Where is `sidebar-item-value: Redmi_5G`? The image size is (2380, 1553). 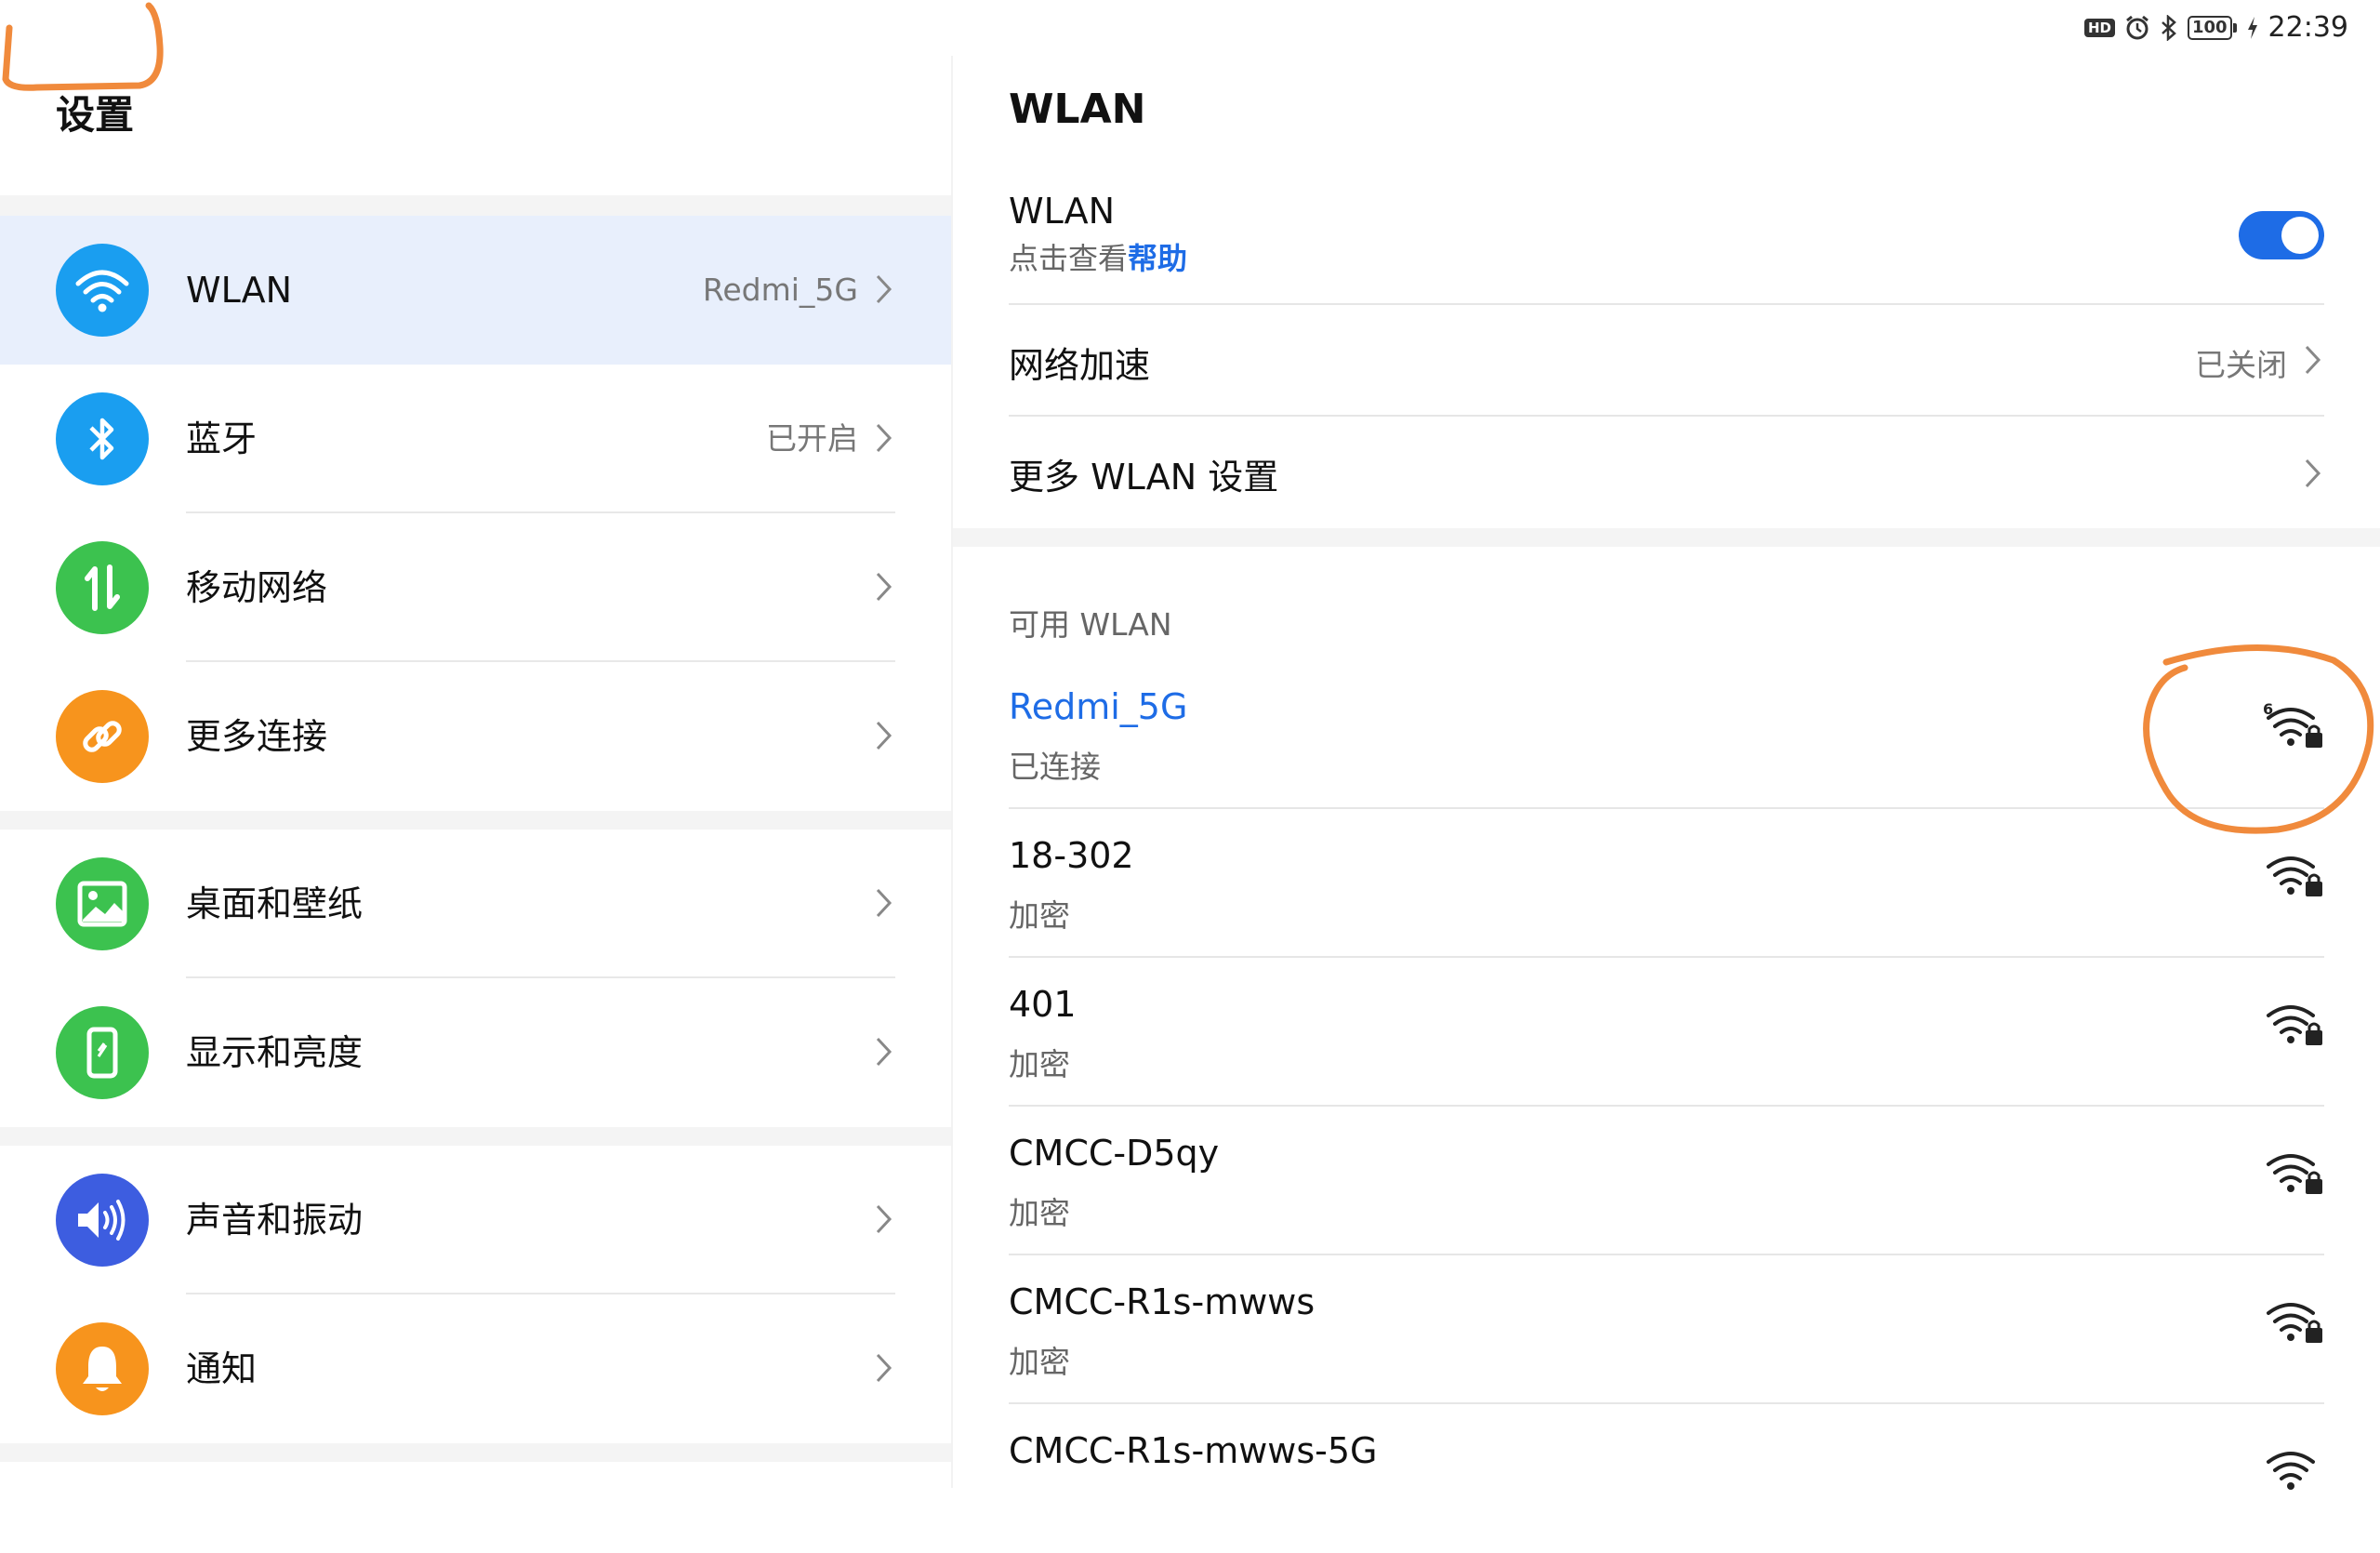 sidebar-item-value: Redmi_5G is located at coordinates (780, 290).